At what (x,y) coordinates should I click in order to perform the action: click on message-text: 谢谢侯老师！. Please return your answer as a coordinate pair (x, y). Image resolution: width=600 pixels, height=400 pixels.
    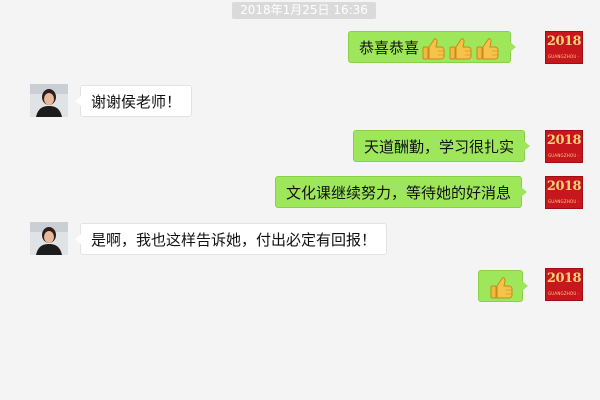
    Looking at the image, I should click on (136, 102).